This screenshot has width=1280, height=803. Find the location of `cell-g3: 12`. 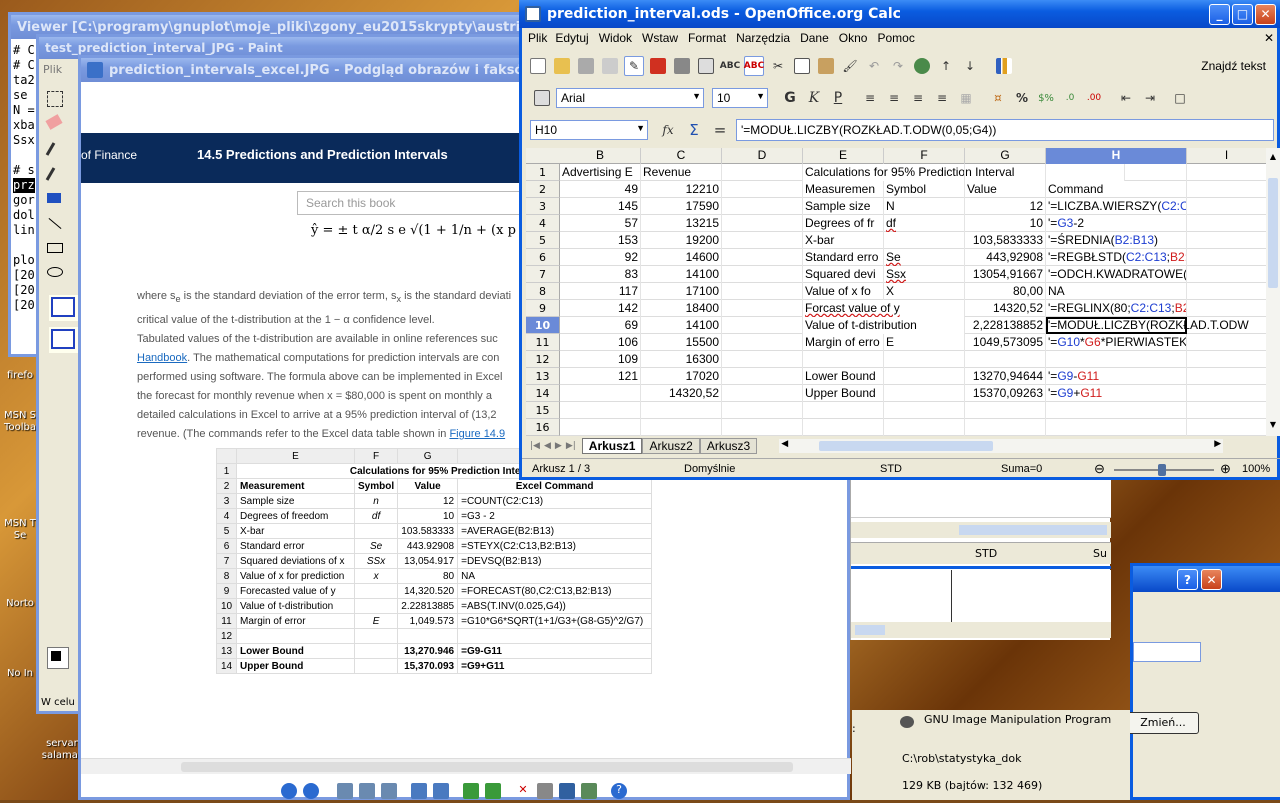

cell-g3: 12 is located at coordinates (1005, 206).